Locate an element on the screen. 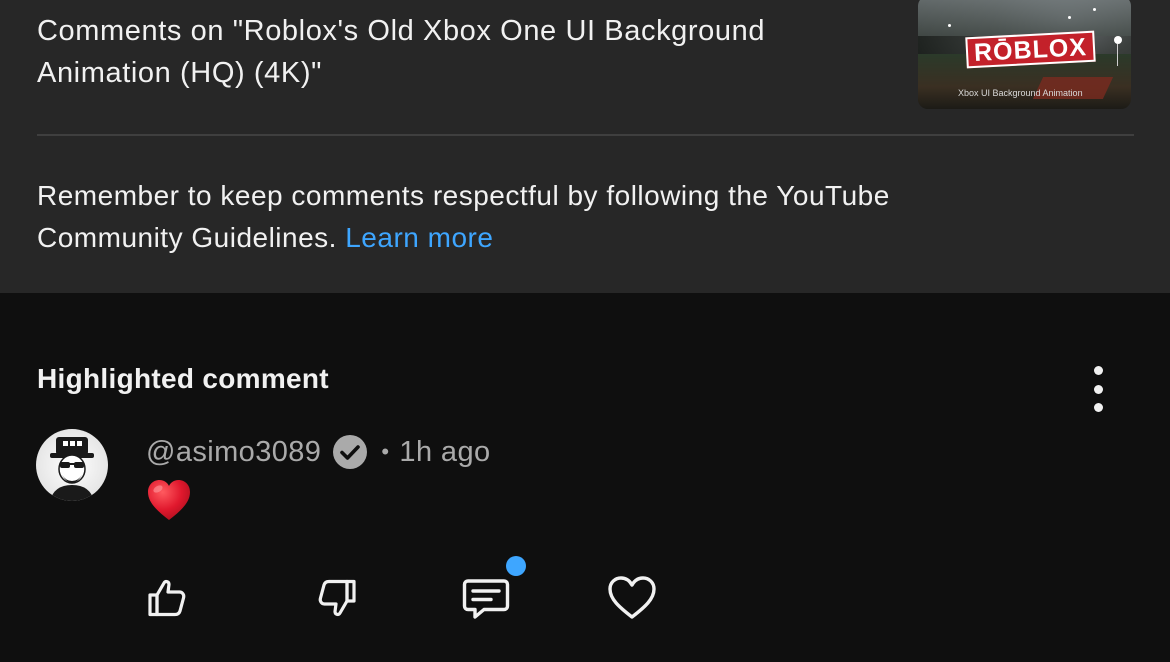  avatar is located at coordinates (72, 465).